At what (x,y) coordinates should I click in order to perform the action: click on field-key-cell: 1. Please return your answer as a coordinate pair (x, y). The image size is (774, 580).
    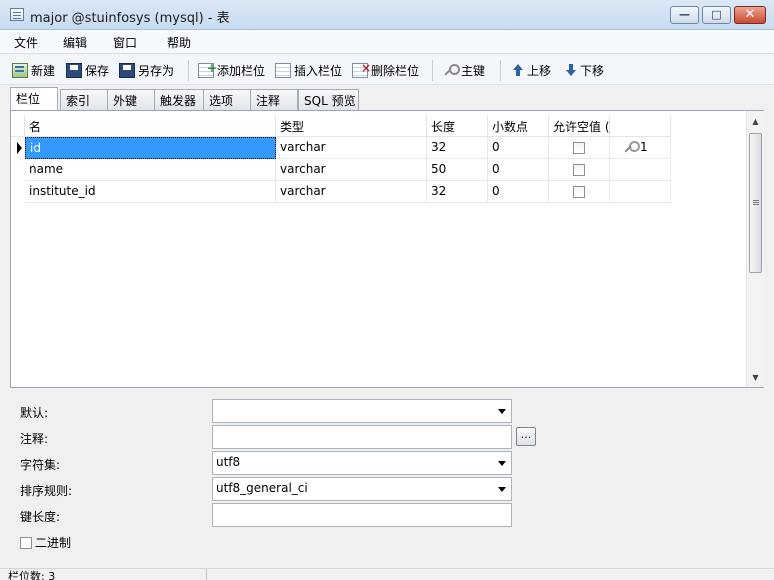
    Looking at the image, I should click on (640, 148).